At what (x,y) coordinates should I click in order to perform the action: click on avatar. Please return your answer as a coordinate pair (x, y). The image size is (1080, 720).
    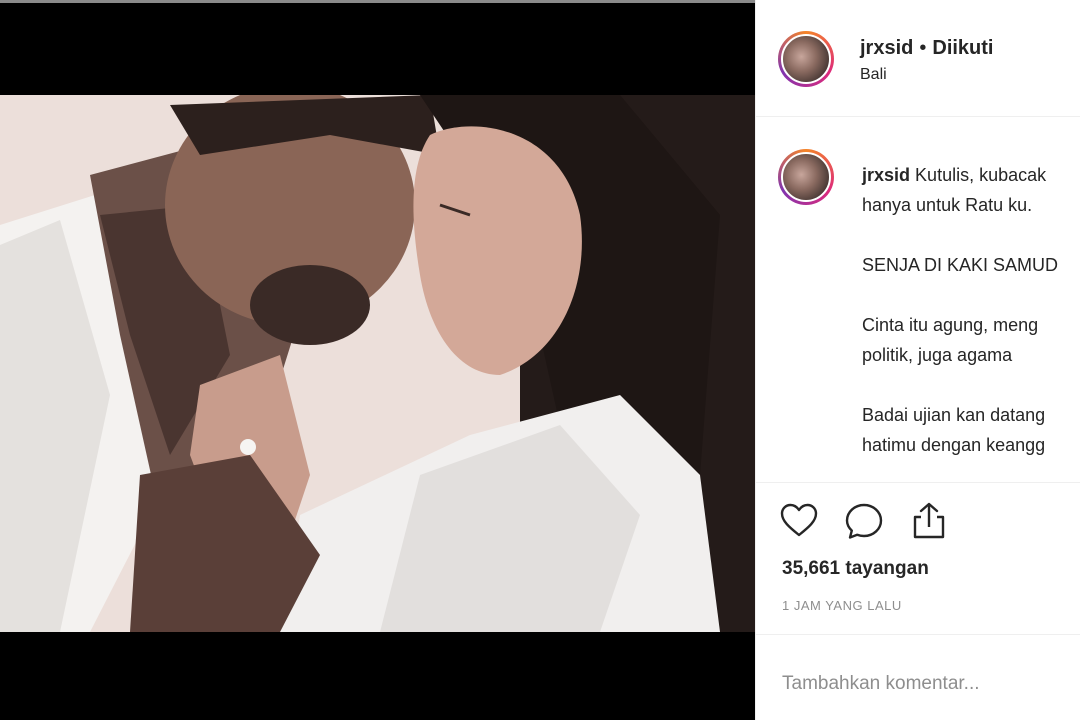
    Looking at the image, I should click on (806, 59).